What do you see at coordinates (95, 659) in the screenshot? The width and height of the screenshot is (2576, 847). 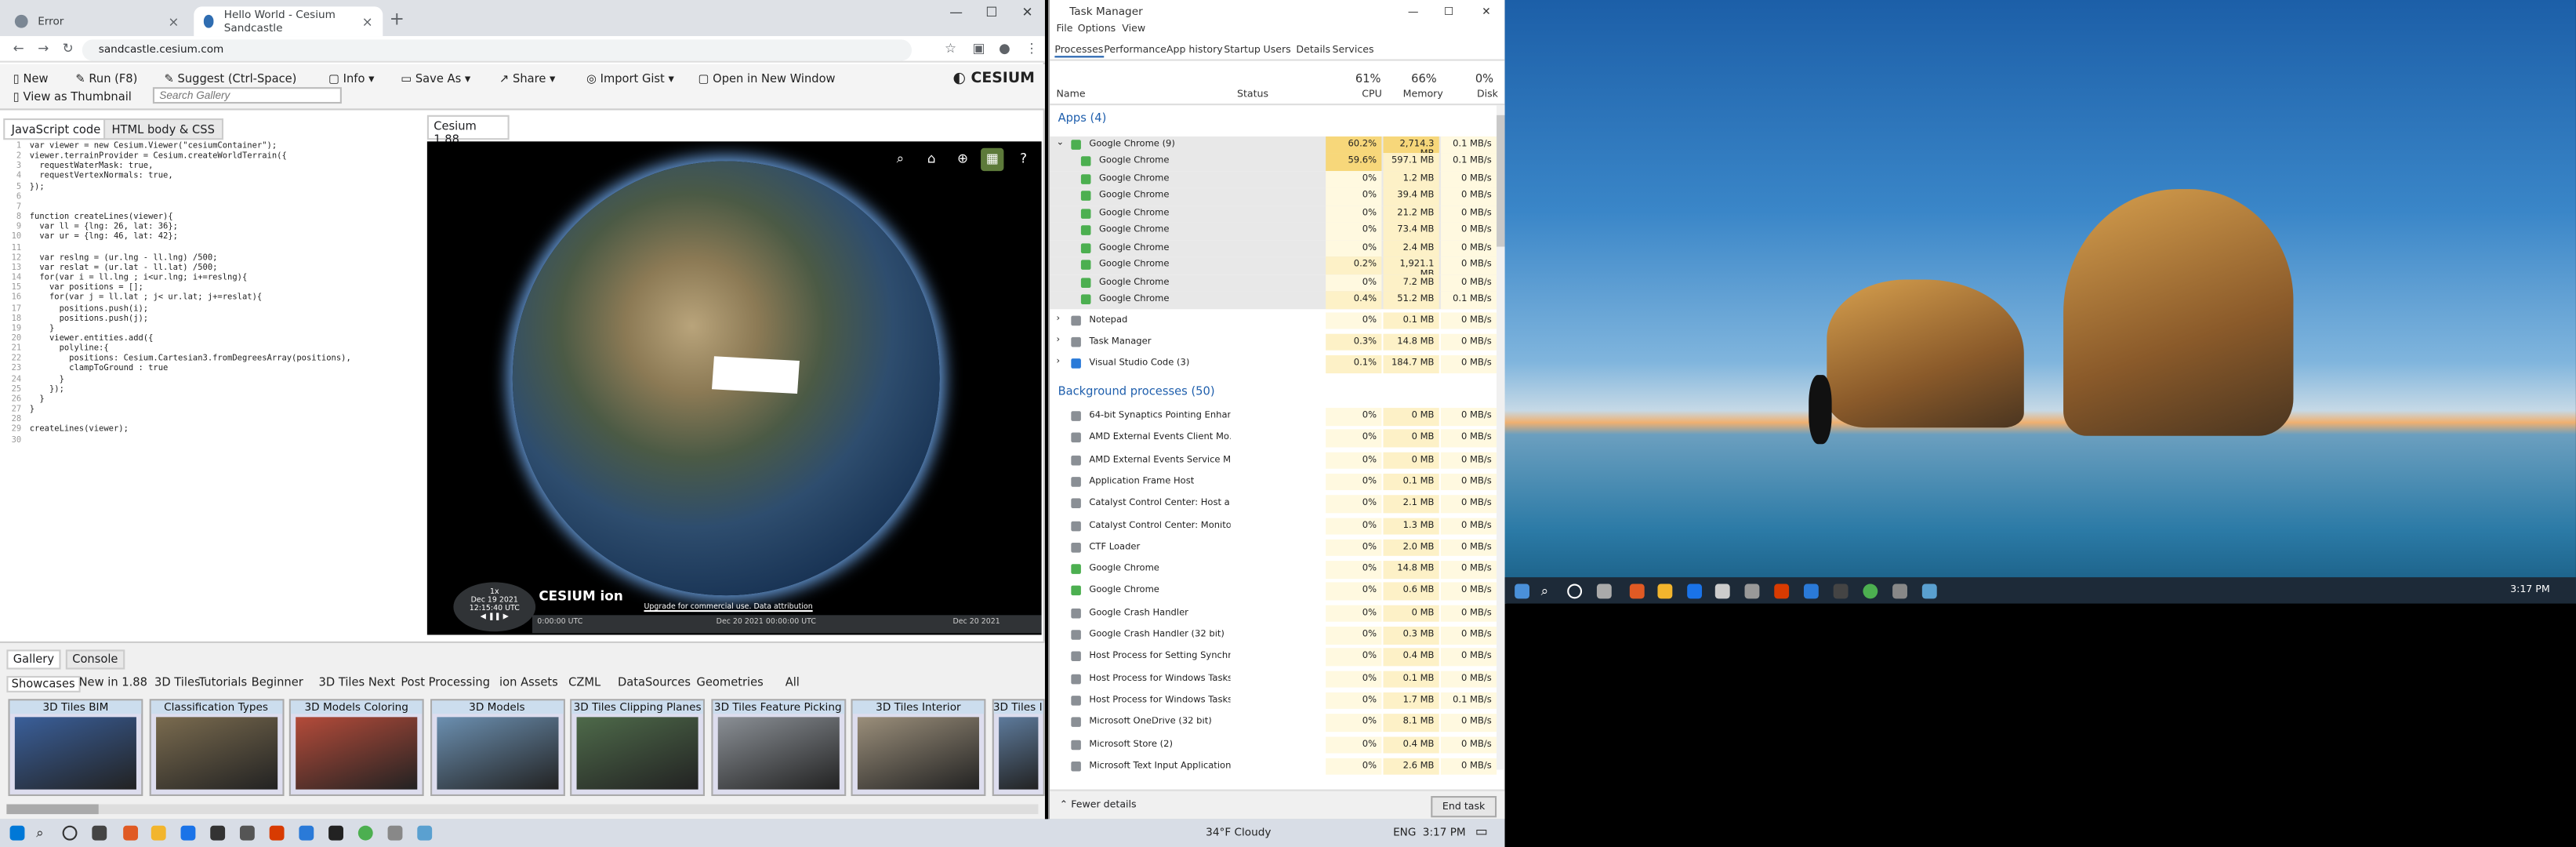 I see `tab-console: Console` at bounding box center [95, 659].